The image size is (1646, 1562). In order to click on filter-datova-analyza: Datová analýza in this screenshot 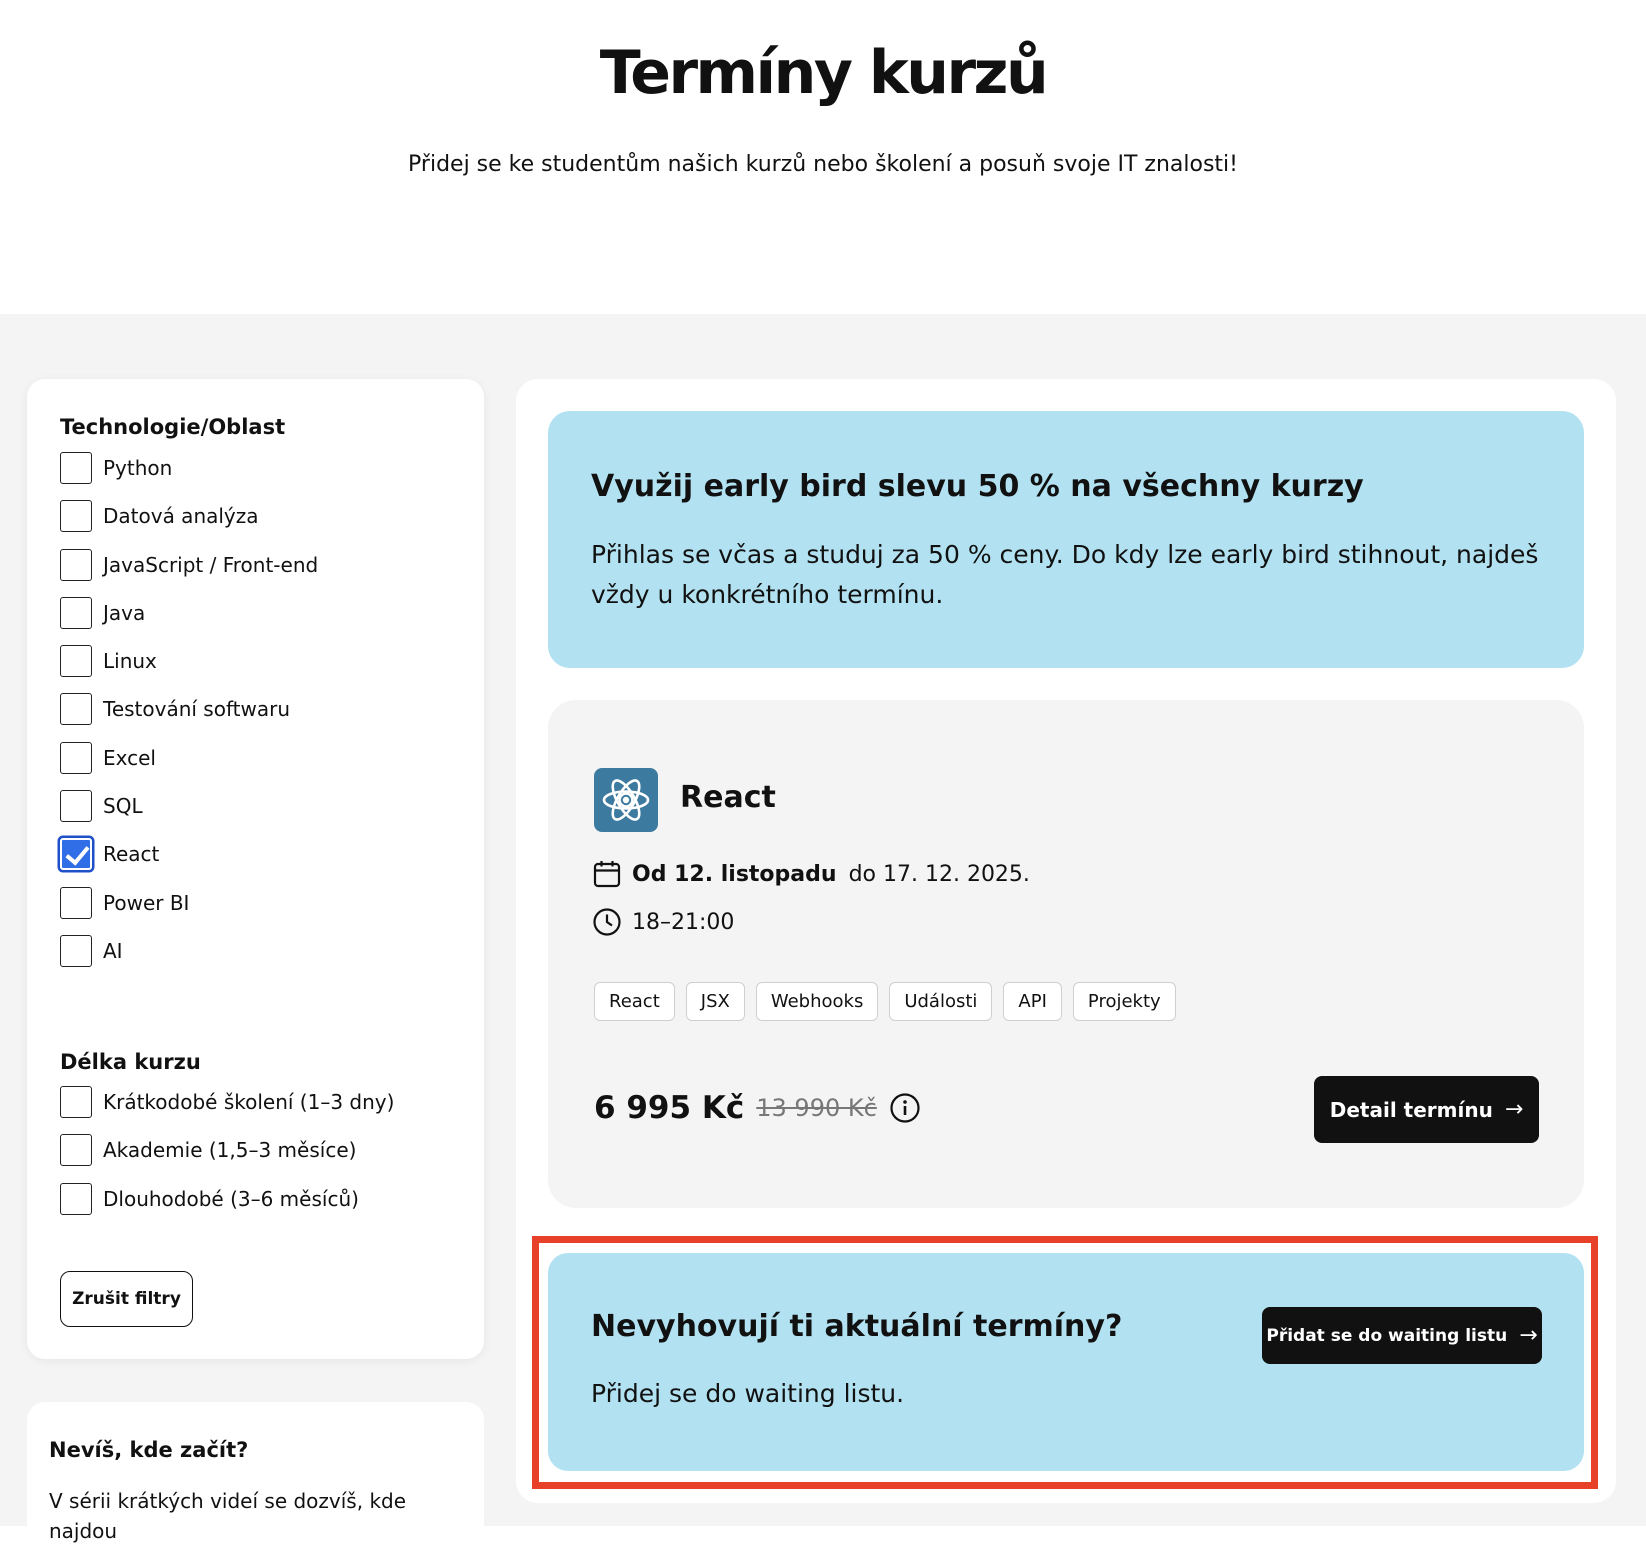, I will do `click(159, 516)`.